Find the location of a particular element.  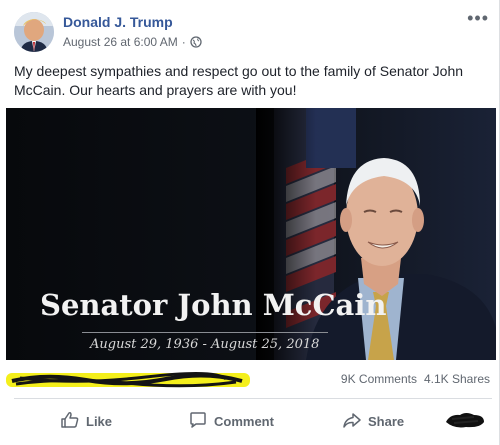

shares-count-link: 4.1K Shares is located at coordinates (457, 379).